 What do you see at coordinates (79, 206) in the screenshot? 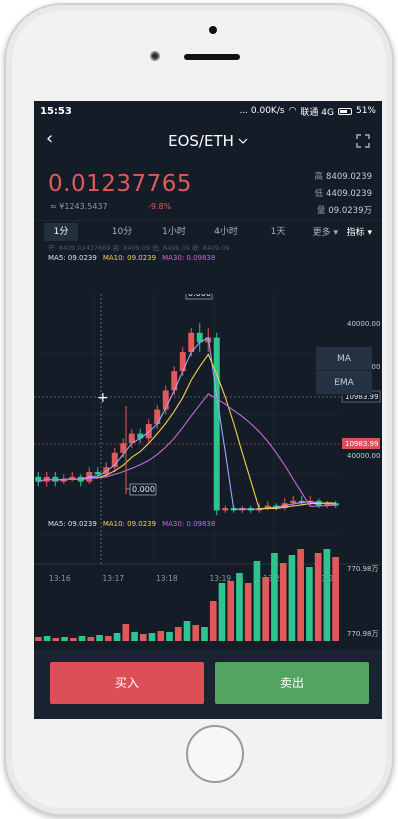
I see `cny-price: ≈ ¥1243.5437` at bounding box center [79, 206].